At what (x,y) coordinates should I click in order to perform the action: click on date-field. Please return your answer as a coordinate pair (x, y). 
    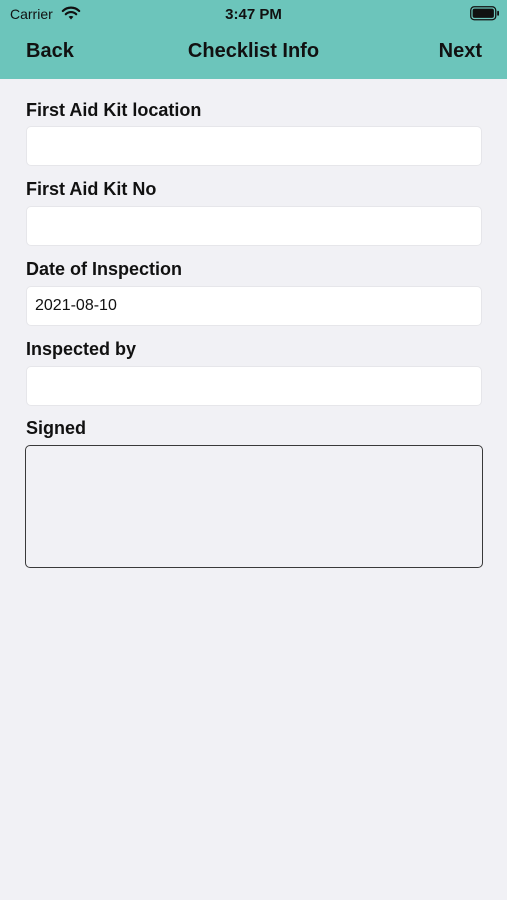
    Looking at the image, I should click on (254, 306).